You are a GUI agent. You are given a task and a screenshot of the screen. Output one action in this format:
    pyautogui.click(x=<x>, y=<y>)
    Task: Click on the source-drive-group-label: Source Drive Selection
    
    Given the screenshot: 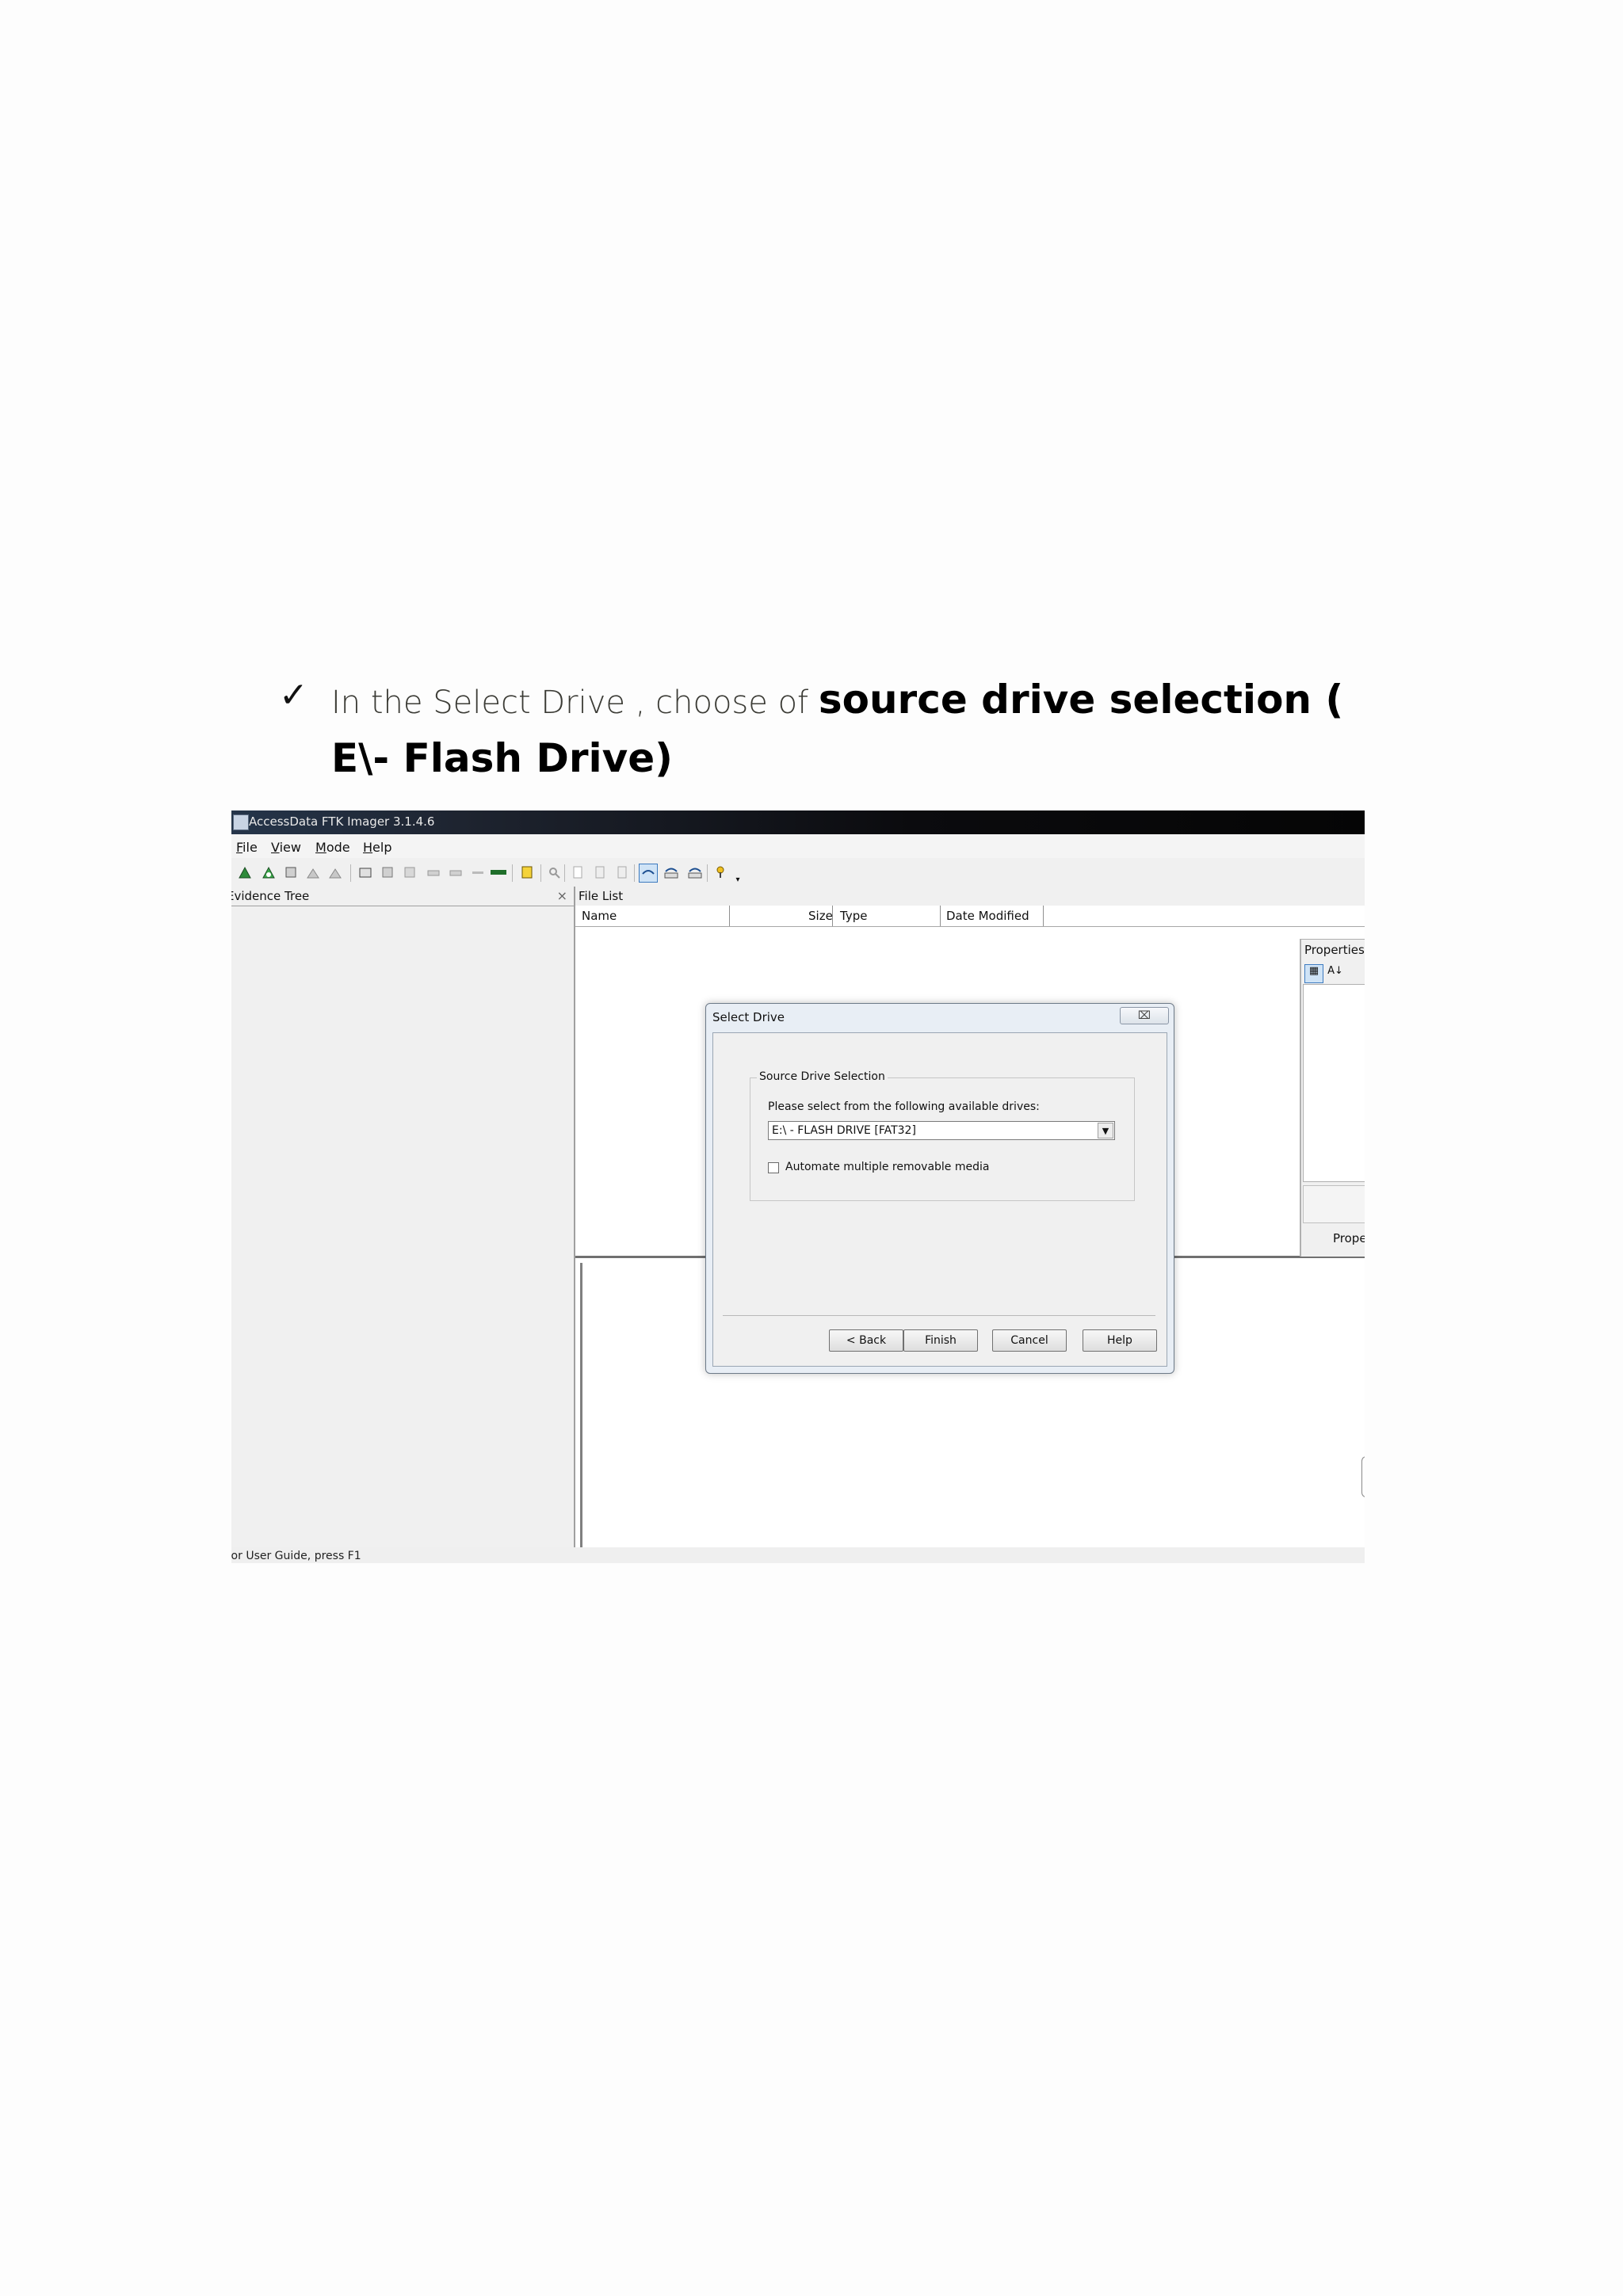 What is the action you would take?
    pyautogui.click(x=823, y=1076)
    